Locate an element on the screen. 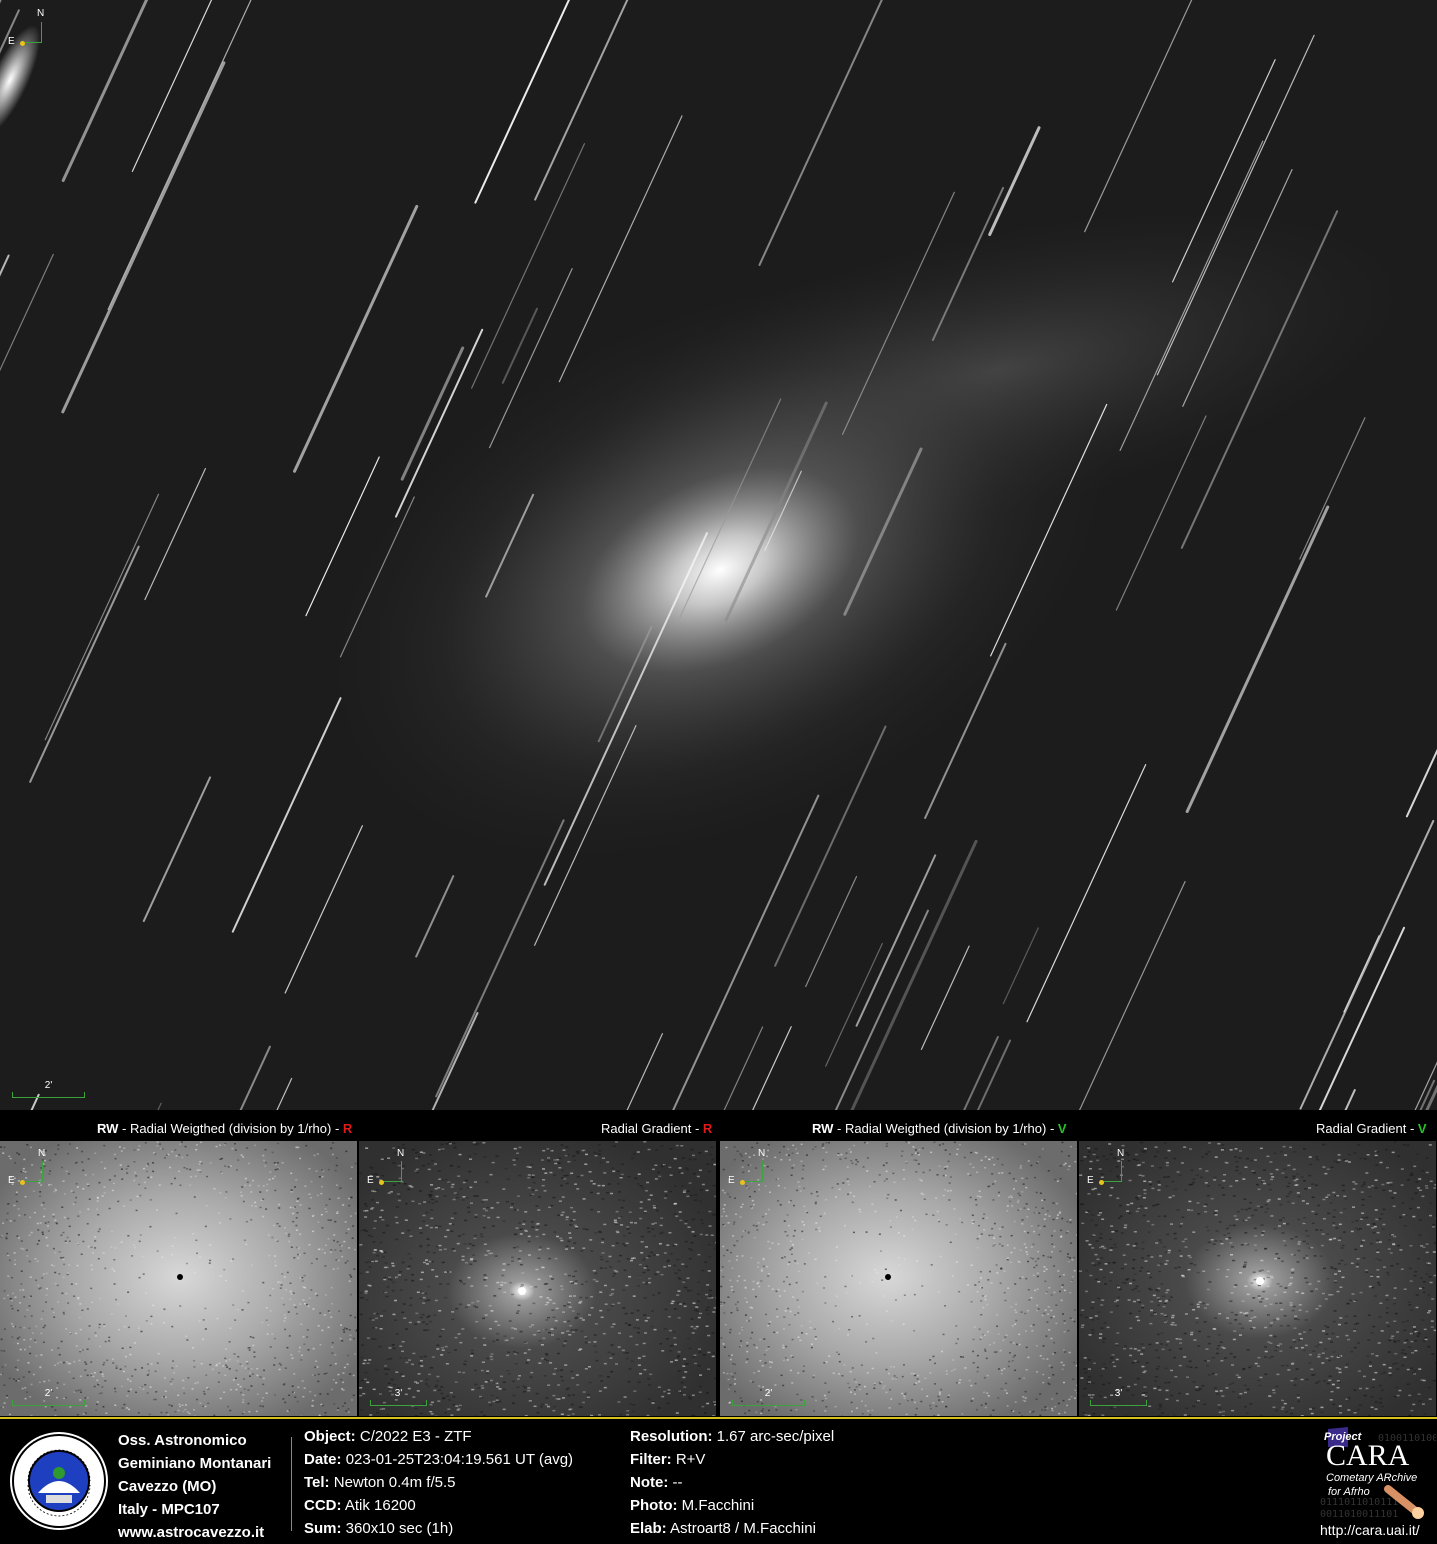 The height and width of the screenshot is (1544, 1437). panel-scale-bar-1: 2' is located at coordinates (48, 1403).